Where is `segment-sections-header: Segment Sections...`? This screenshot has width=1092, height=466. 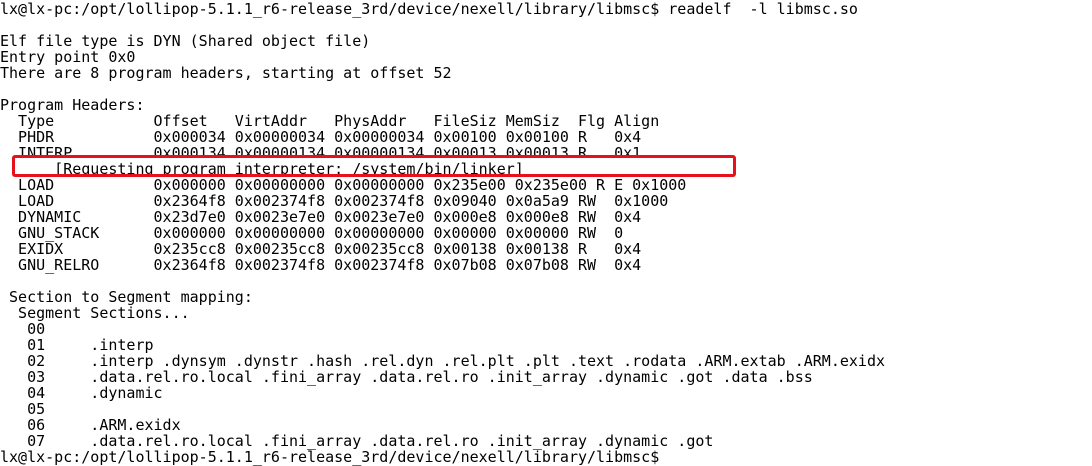
segment-sections-header: Segment Sections... is located at coordinates (95, 313).